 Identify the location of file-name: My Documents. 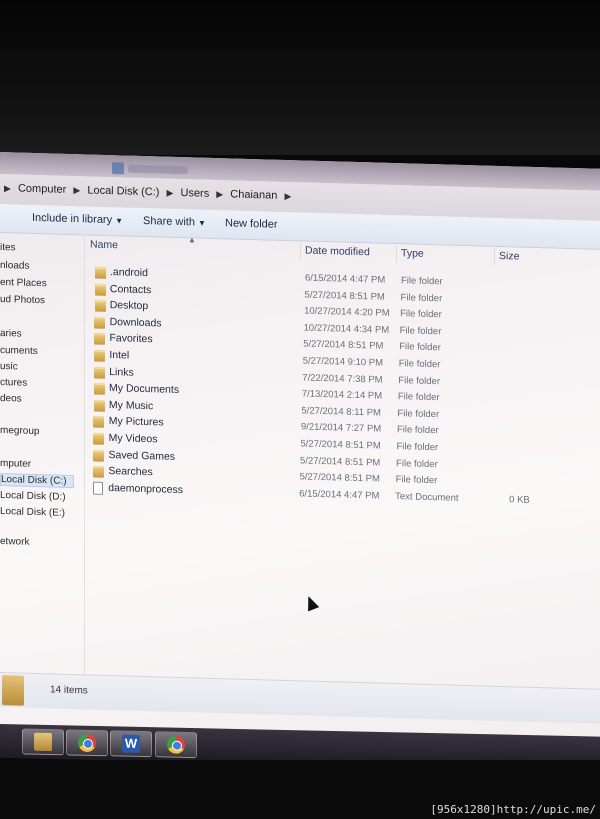
(144, 389).